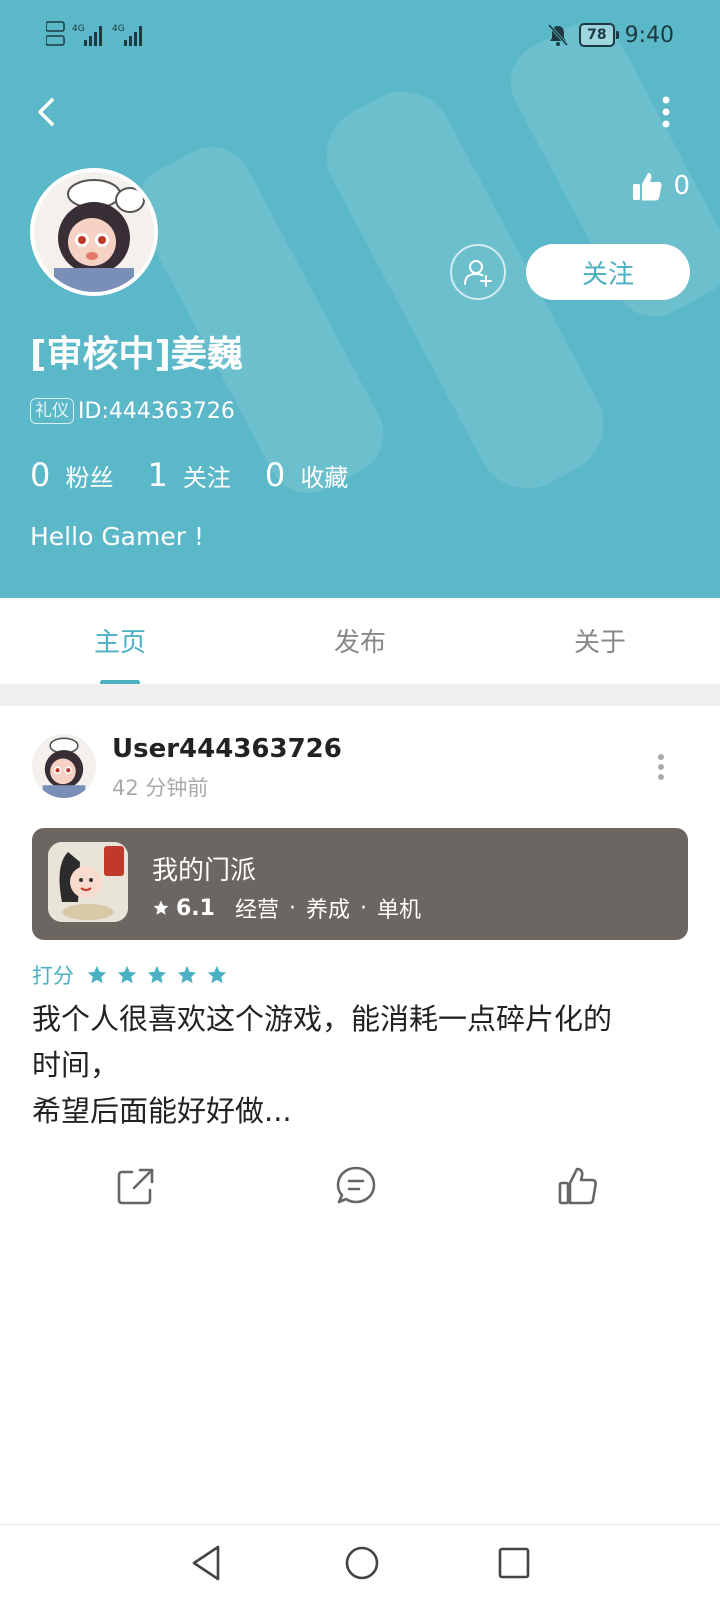  I want to click on post-time: 42 分钟前, so click(160, 788).